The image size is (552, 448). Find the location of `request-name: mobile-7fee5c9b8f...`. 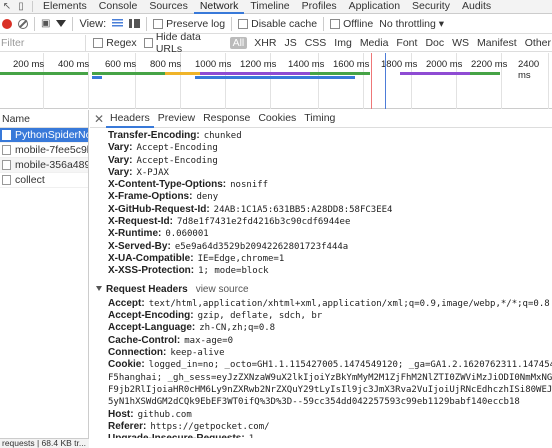

request-name: mobile-7fee5c9b8f... is located at coordinates (51, 150).